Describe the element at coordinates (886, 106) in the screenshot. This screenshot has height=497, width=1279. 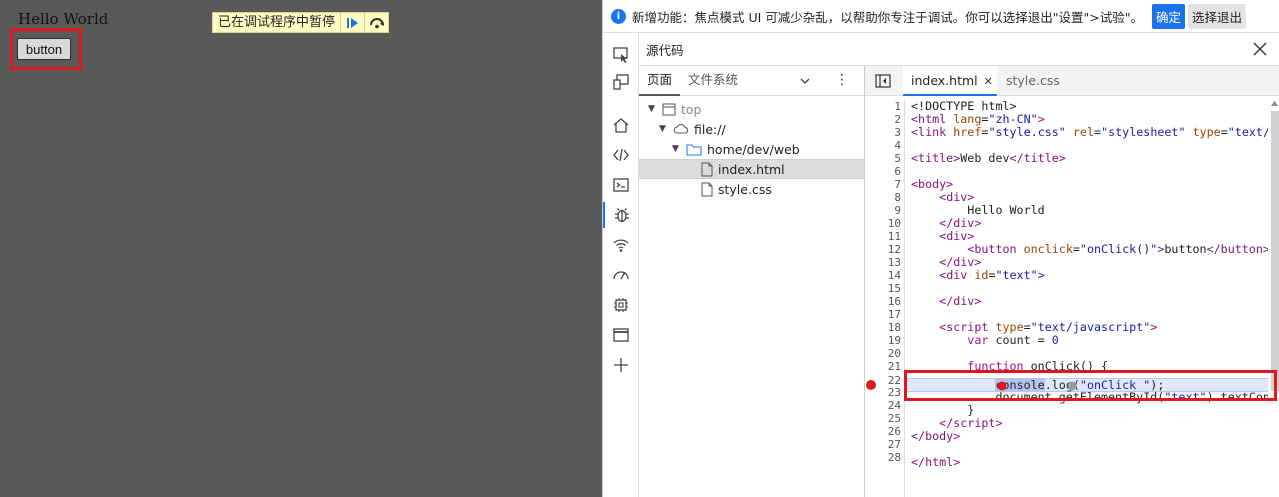
I see `line-number: 1` at that location.